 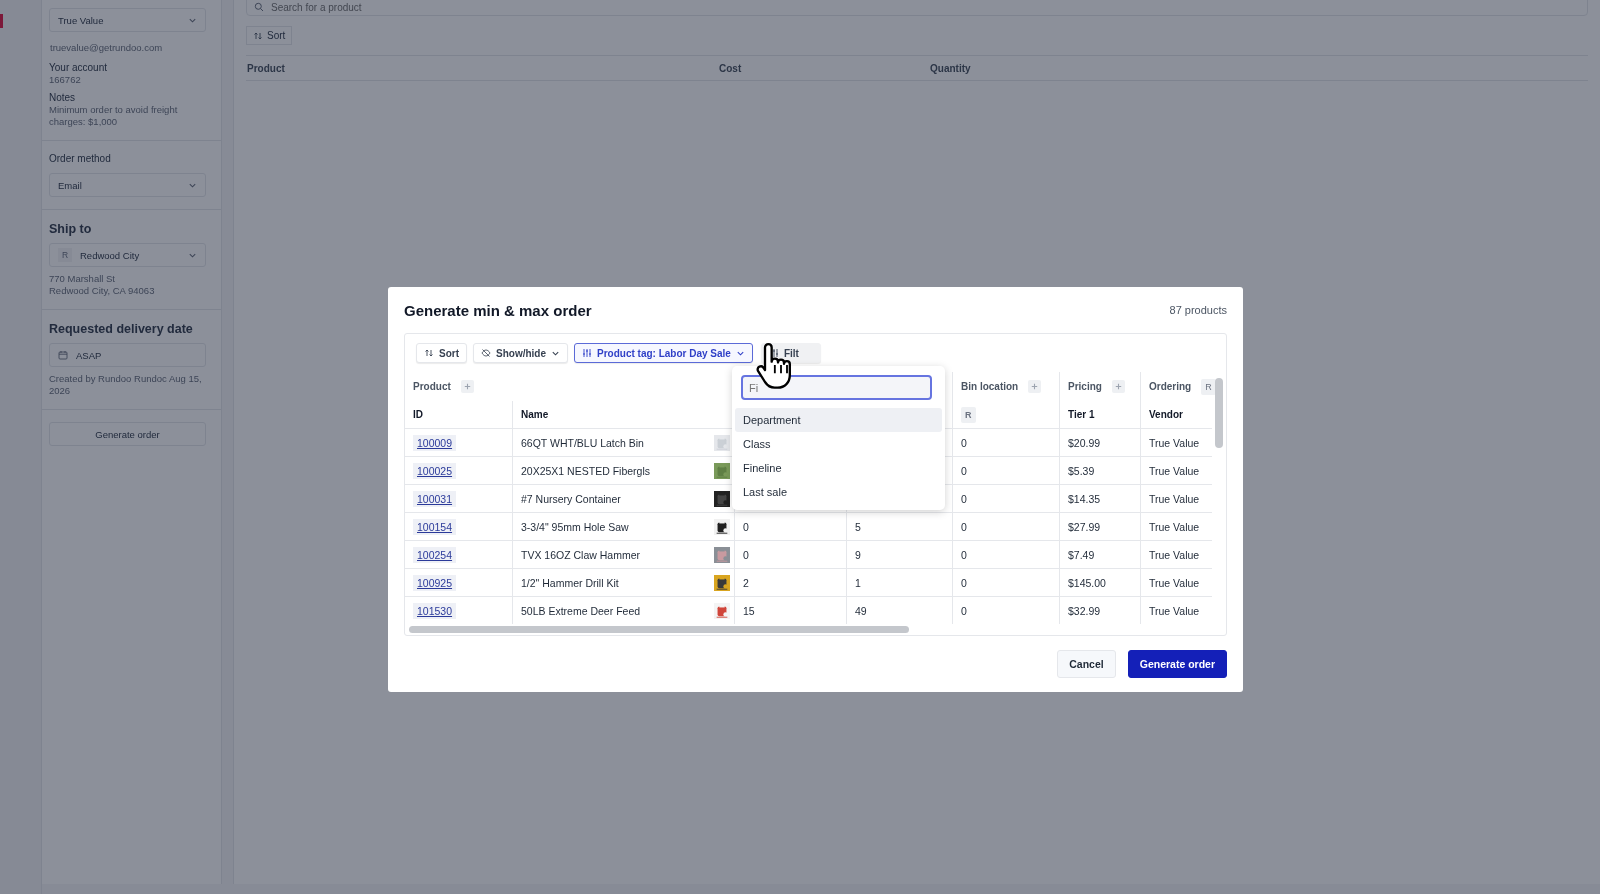 I want to click on table-cell: 5, so click(x=858, y=526).